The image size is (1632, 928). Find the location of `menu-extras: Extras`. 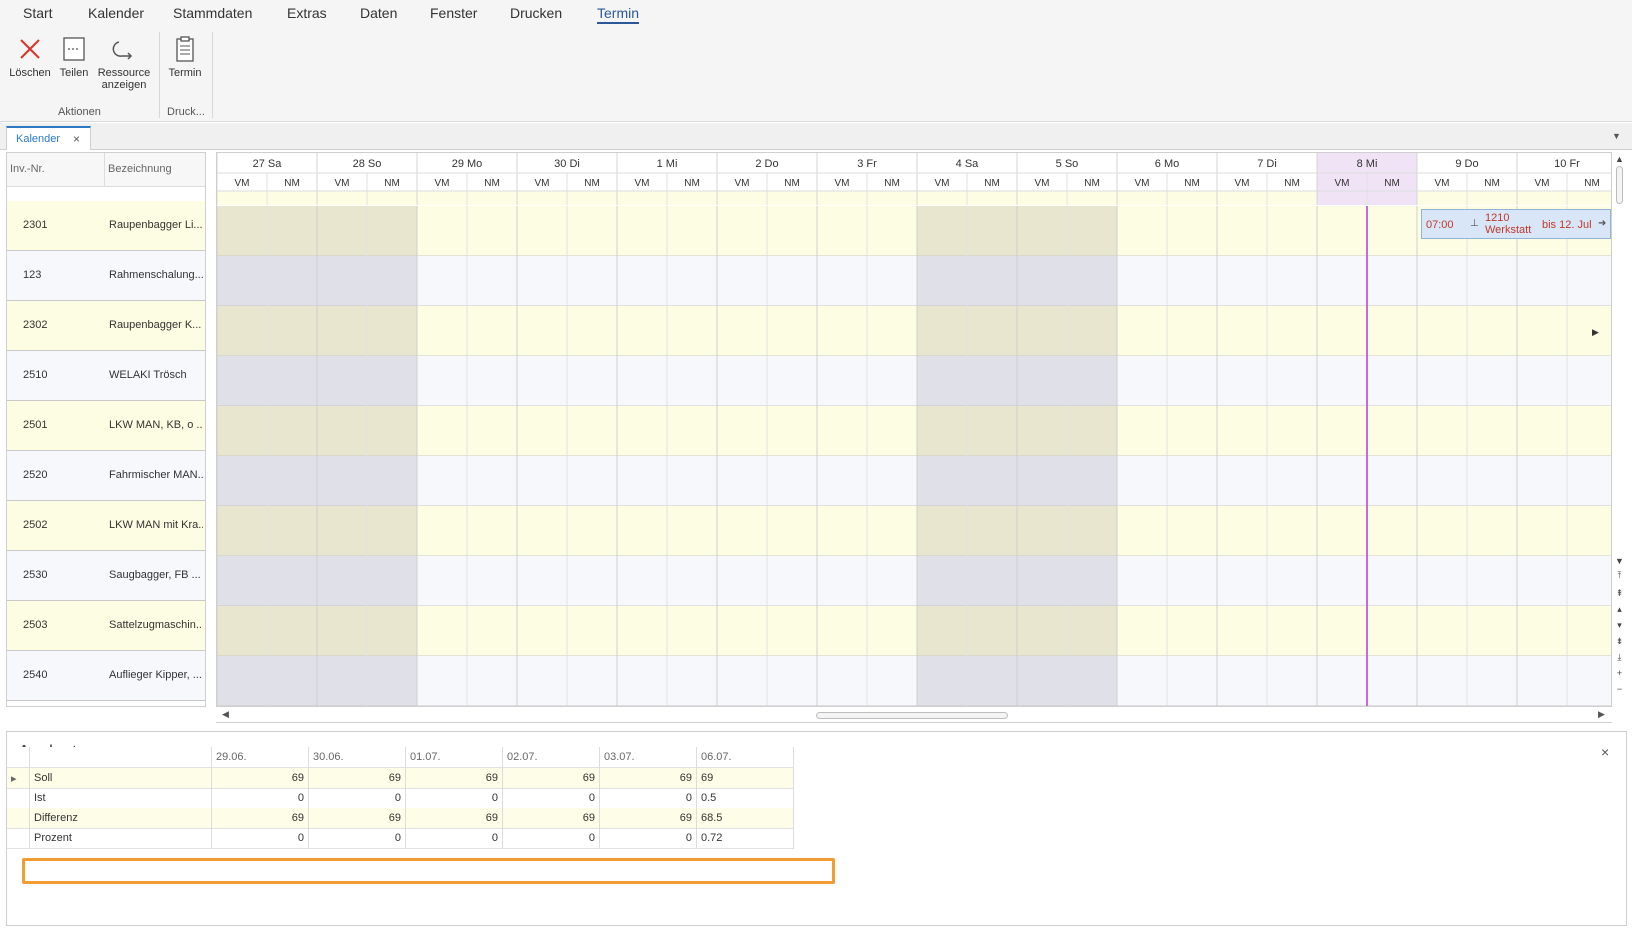

menu-extras: Extras is located at coordinates (307, 13).